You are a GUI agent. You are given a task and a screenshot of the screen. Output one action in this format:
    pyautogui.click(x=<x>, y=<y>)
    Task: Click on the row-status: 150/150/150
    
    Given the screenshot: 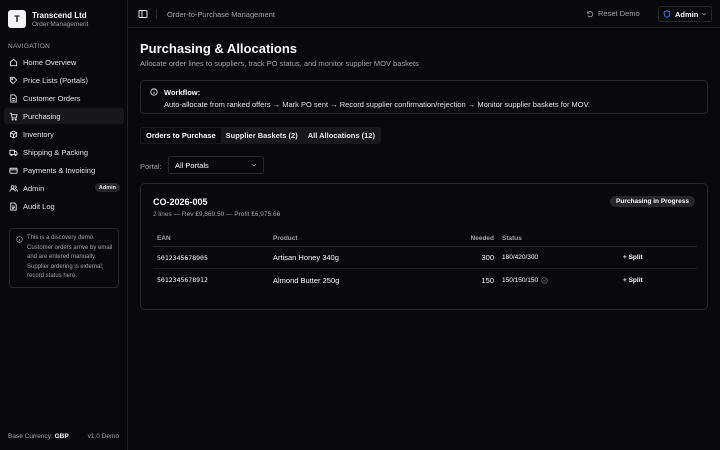 What is the action you would take?
    pyautogui.click(x=525, y=280)
    